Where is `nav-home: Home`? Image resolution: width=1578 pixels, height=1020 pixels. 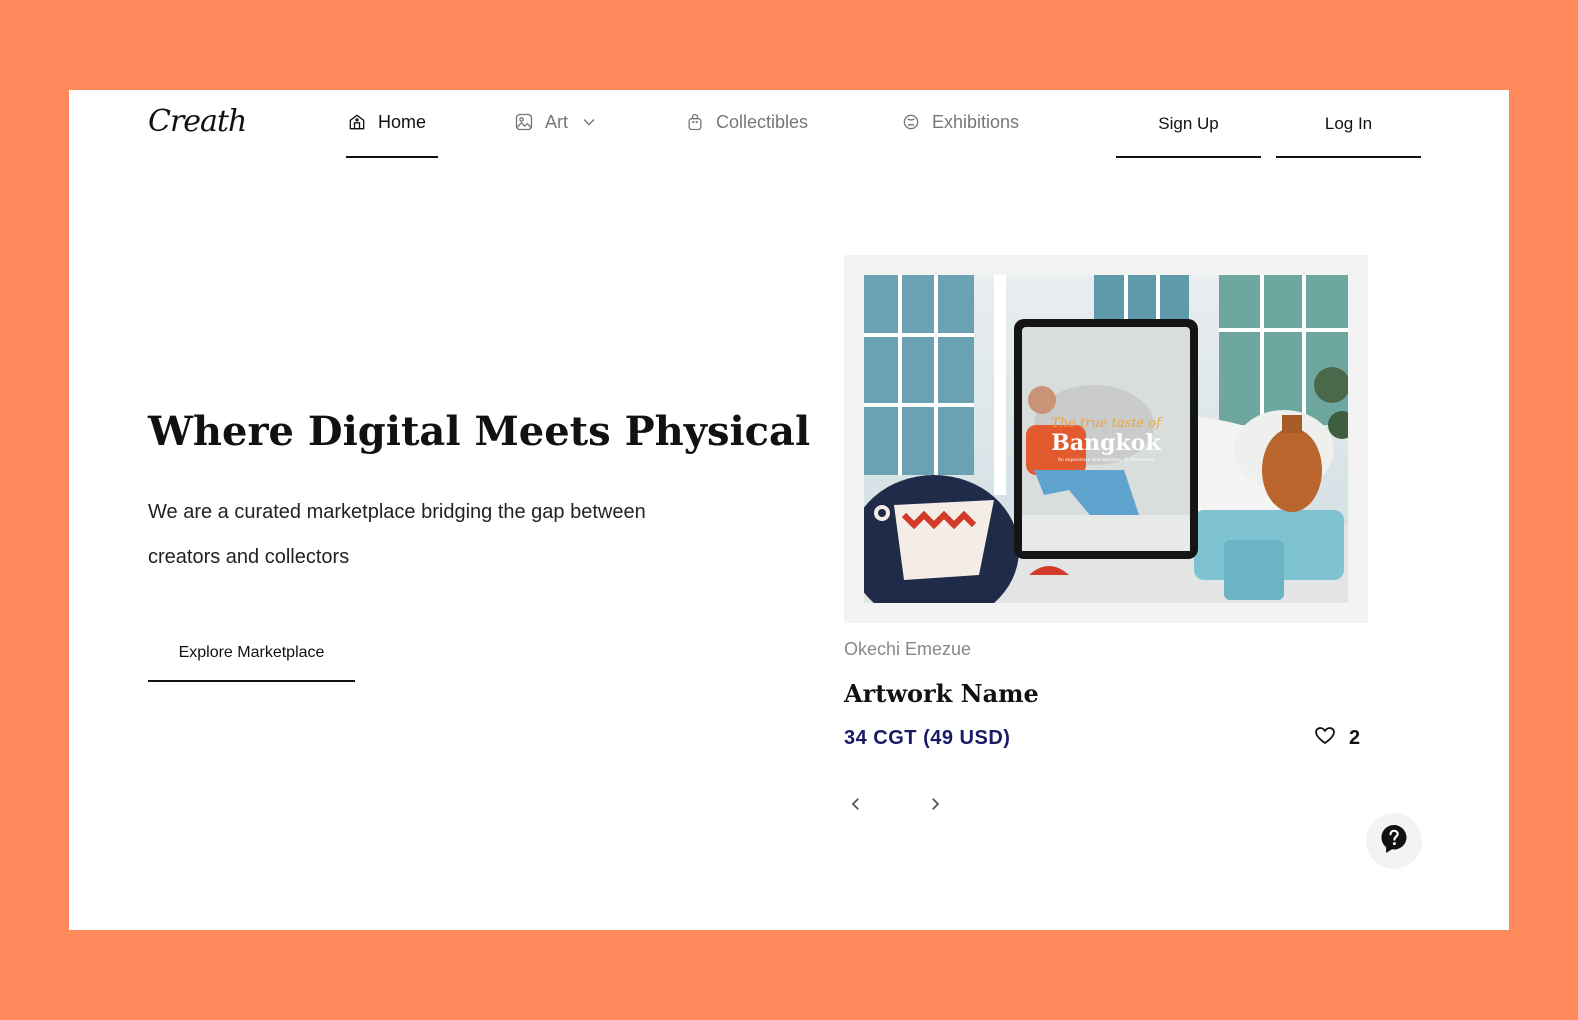 nav-home: Home is located at coordinates (392, 134).